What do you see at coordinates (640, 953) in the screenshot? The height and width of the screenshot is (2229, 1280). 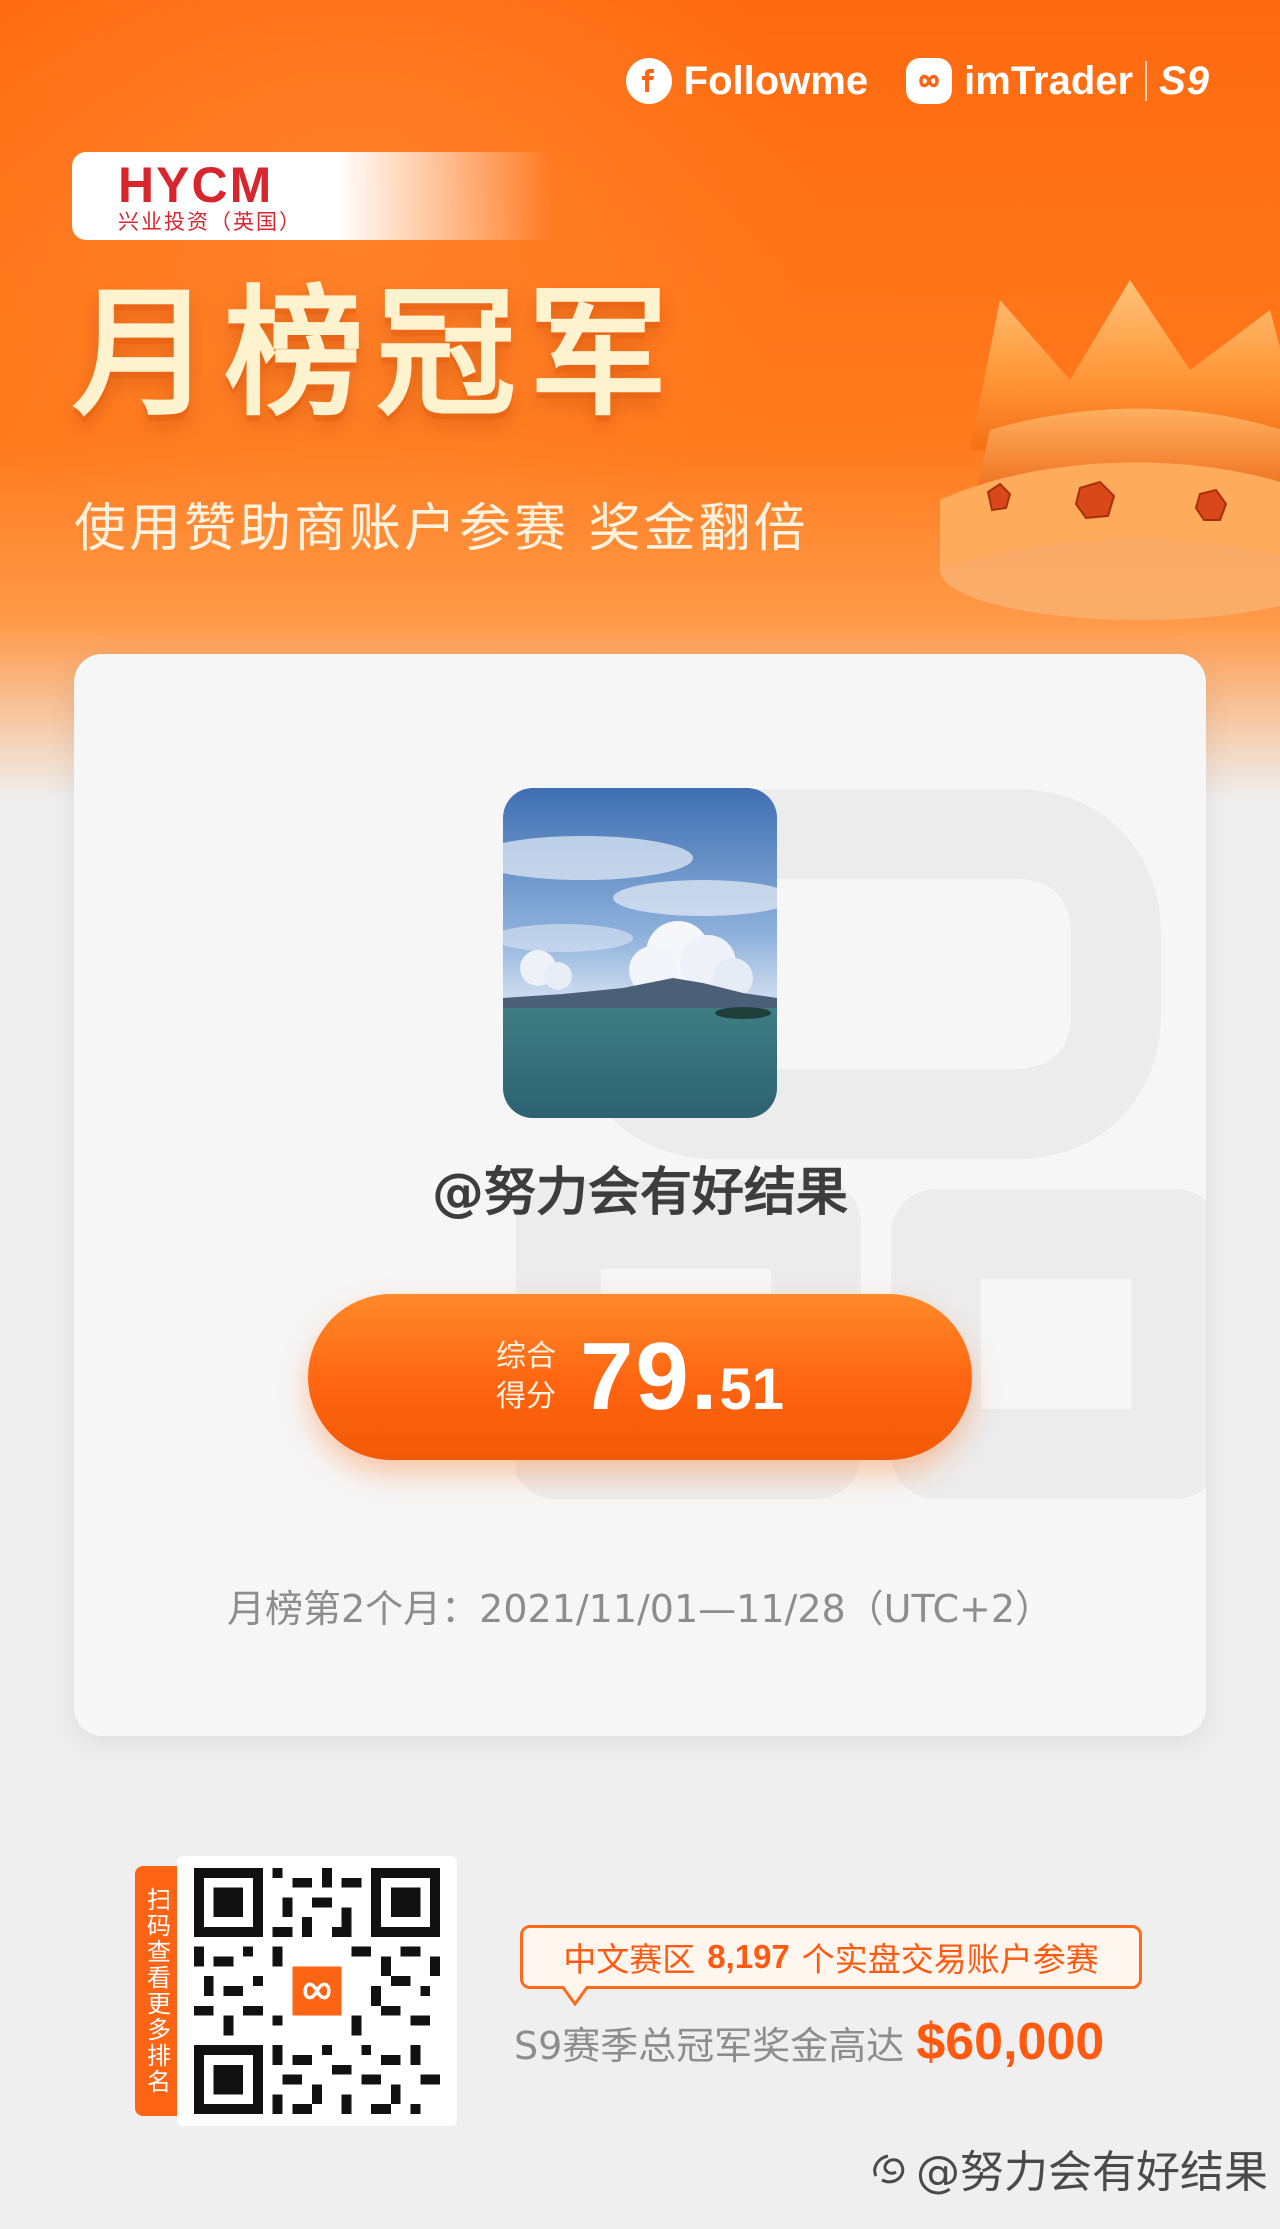 I see `user-avatar` at bounding box center [640, 953].